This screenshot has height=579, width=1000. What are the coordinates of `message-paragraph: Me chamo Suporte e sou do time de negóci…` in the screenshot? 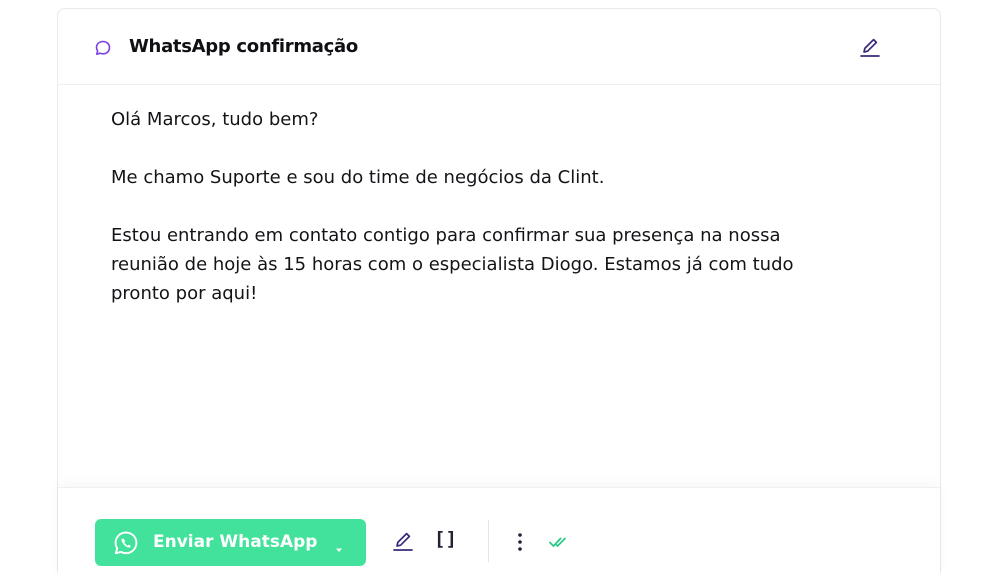 It's located at (358, 177).